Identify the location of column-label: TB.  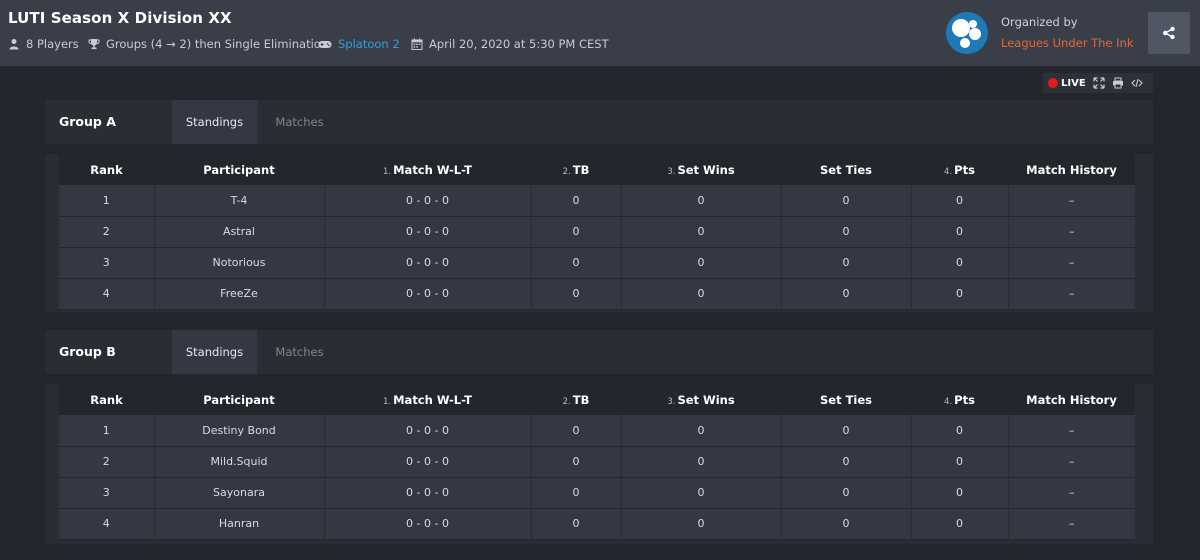
(581, 399).